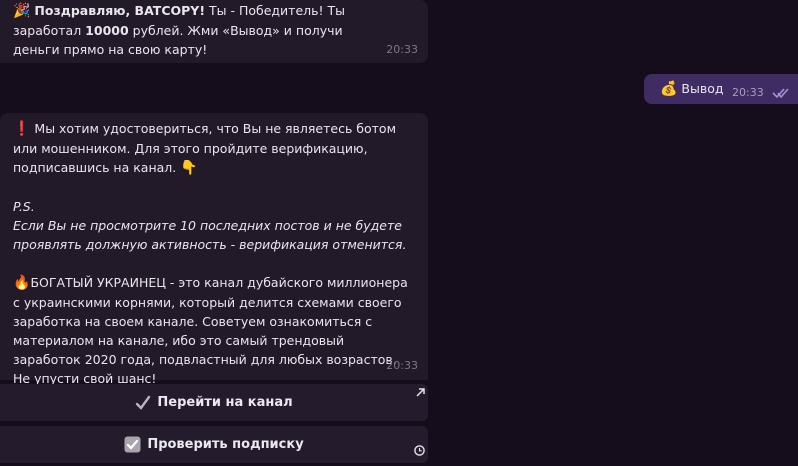 The width and height of the screenshot is (798, 466). Describe the element at coordinates (143, 403) in the screenshot. I see `check-mark-icon` at that location.